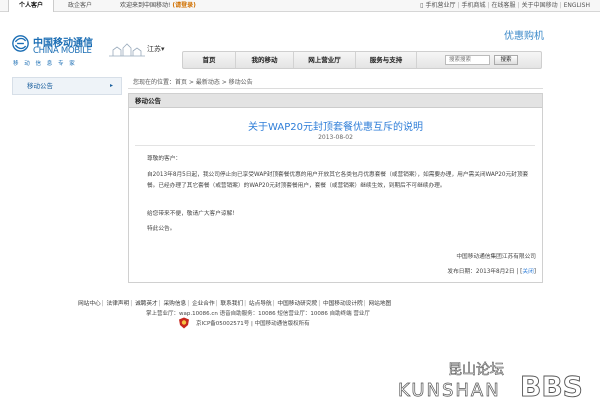 This screenshot has width=600, height=407. Describe the element at coordinates (551, 386) in the screenshot. I see `watermark-bbs: BBS` at that location.